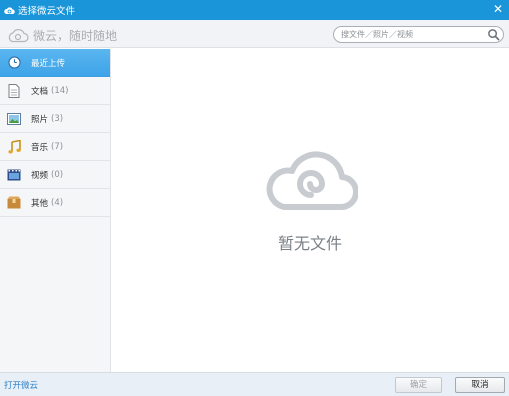 This screenshot has height=396, width=509. Describe the element at coordinates (40, 119) in the screenshot. I see `sidebar-item-label: 照片` at that location.